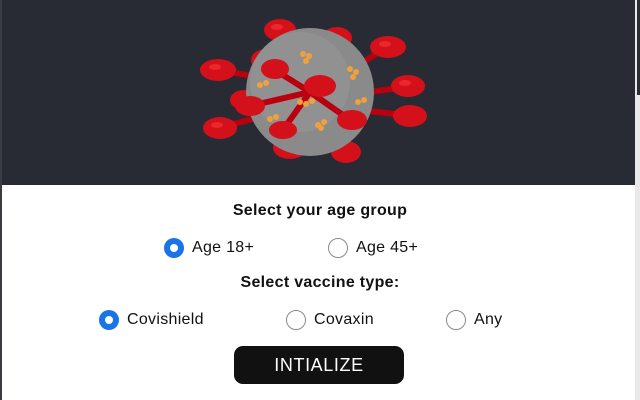 This screenshot has height=400, width=640. I want to click on covaxin-option: Covaxin, so click(330, 320).